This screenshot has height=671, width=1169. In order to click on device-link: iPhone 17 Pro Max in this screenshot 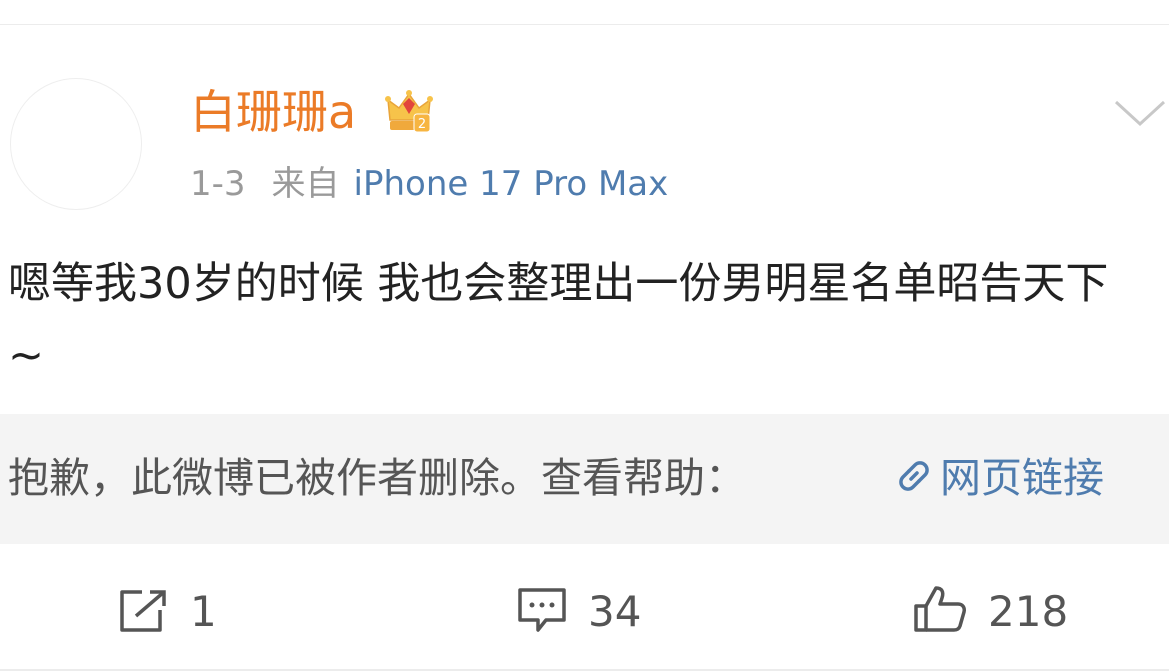, I will do `click(511, 184)`.